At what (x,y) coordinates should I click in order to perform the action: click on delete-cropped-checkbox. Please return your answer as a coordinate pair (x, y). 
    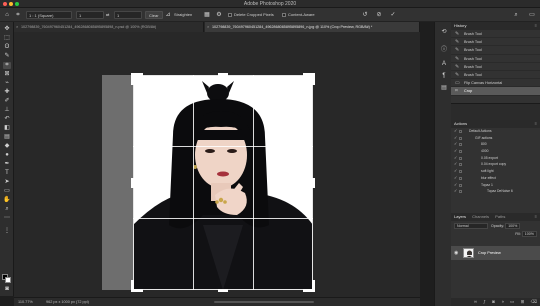
    Looking at the image, I should click on (230, 14).